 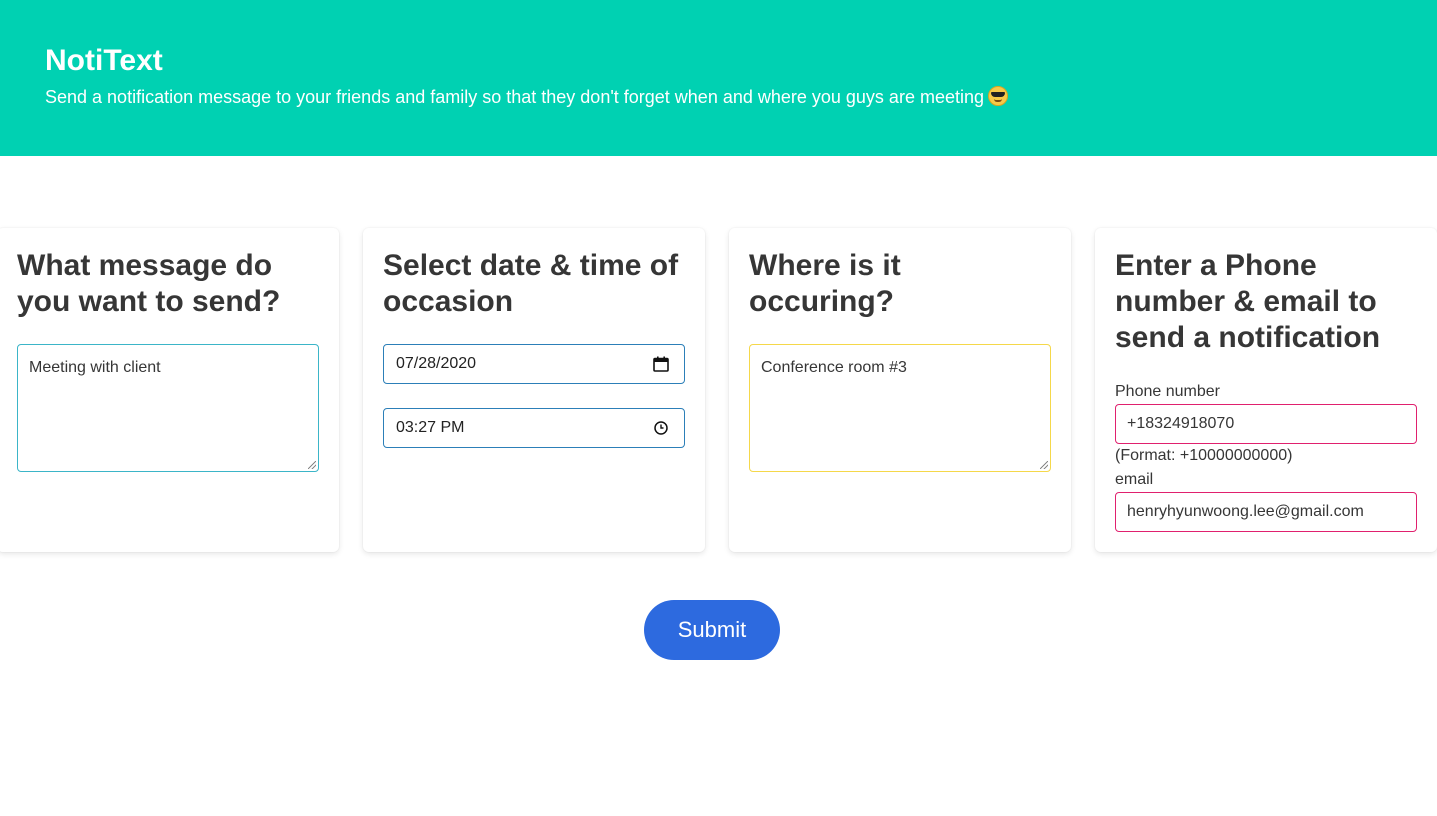 I want to click on time-input: 03:27 PM, so click(x=534, y=428).